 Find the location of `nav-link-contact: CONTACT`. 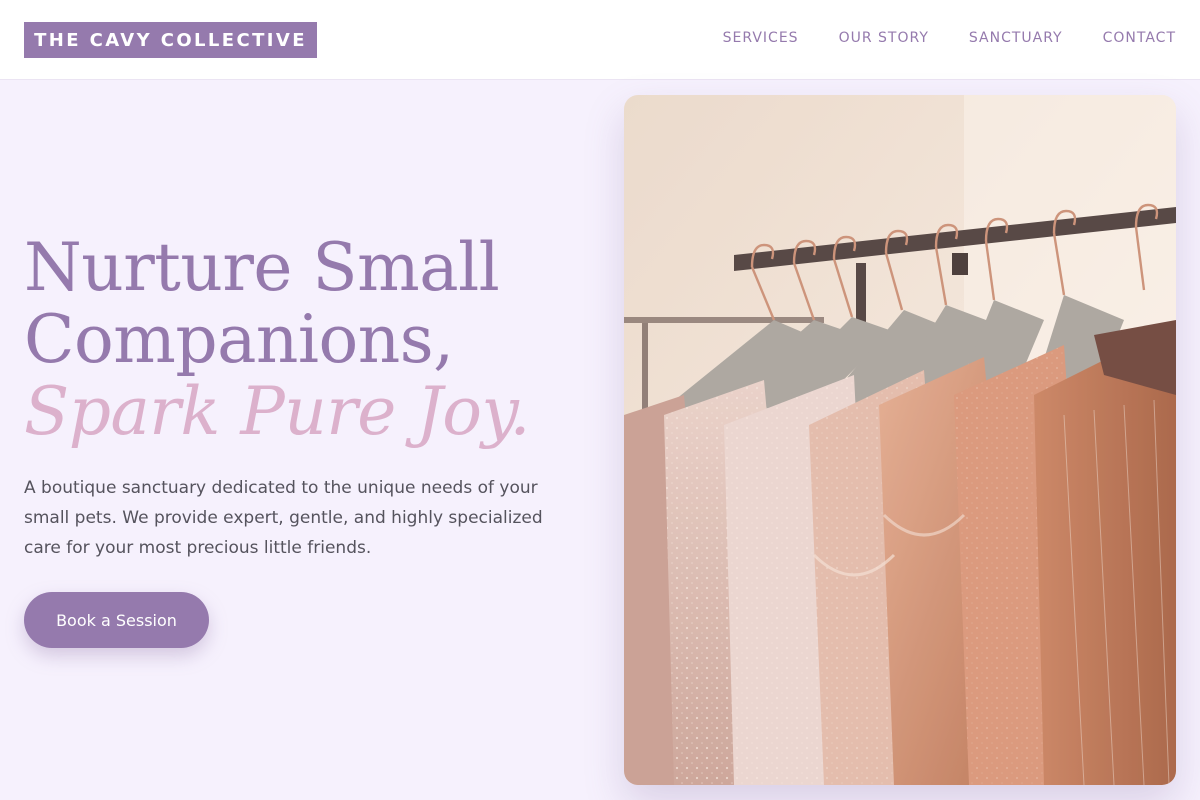

nav-link-contact: CONTACT is located at coordinates (1139, 38).